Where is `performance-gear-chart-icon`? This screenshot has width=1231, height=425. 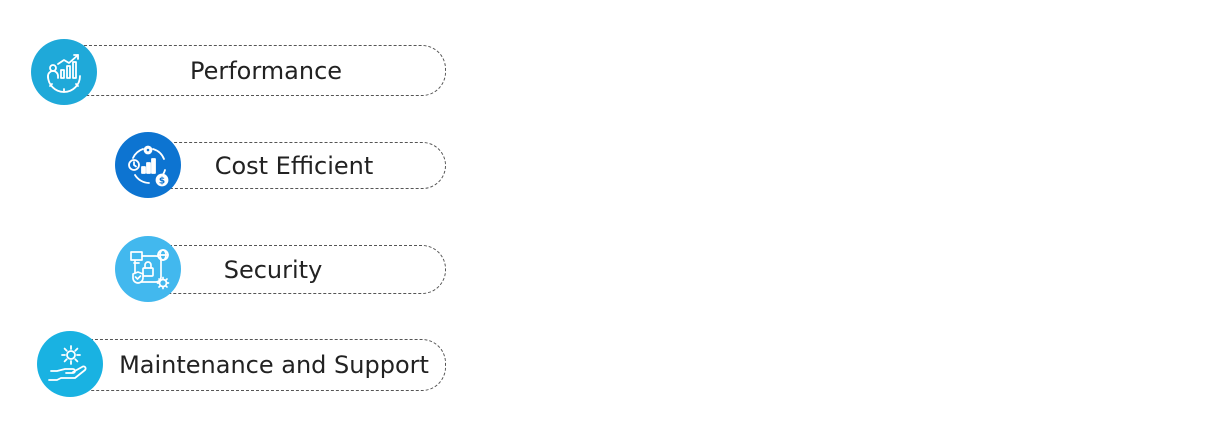 performance-gear-chart-icon is located at coordinates (64, 72).